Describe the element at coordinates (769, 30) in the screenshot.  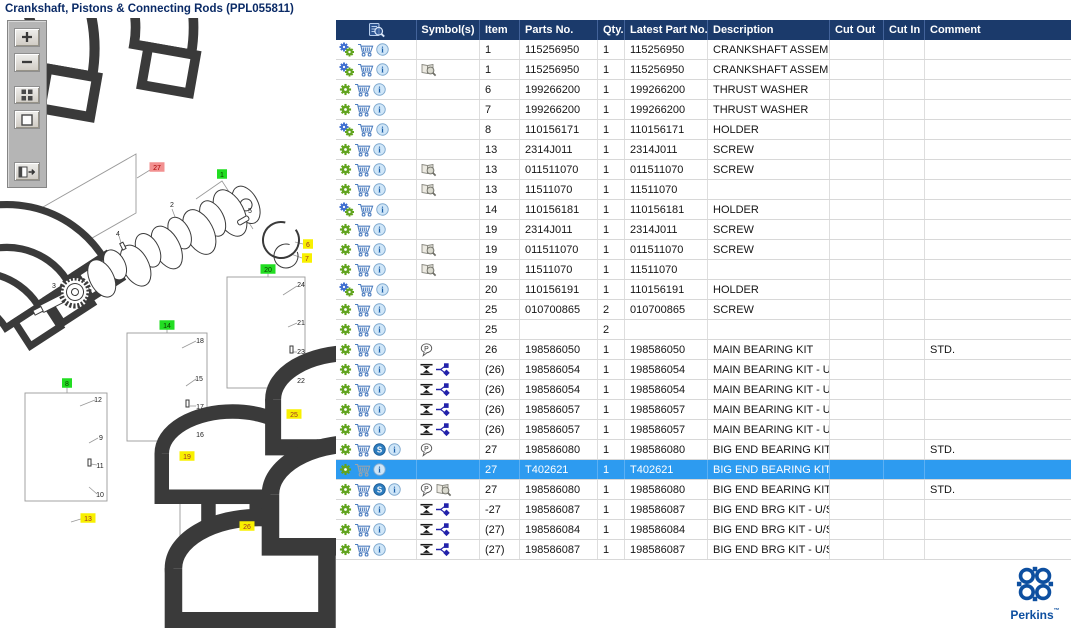
I see `column-header-desc: Description` at that location.